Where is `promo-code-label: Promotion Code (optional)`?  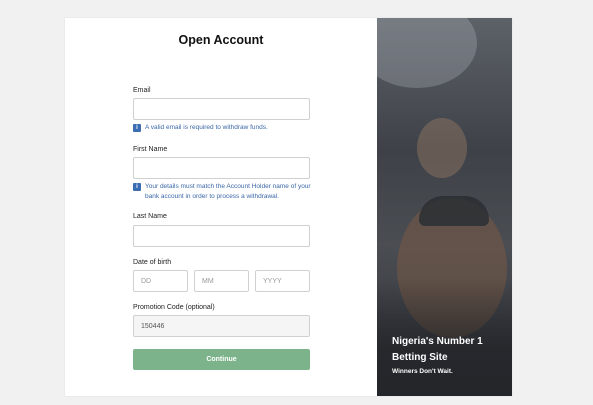
promo-code-label: Promotion Code (optional) is located at coordinates (174, 307).